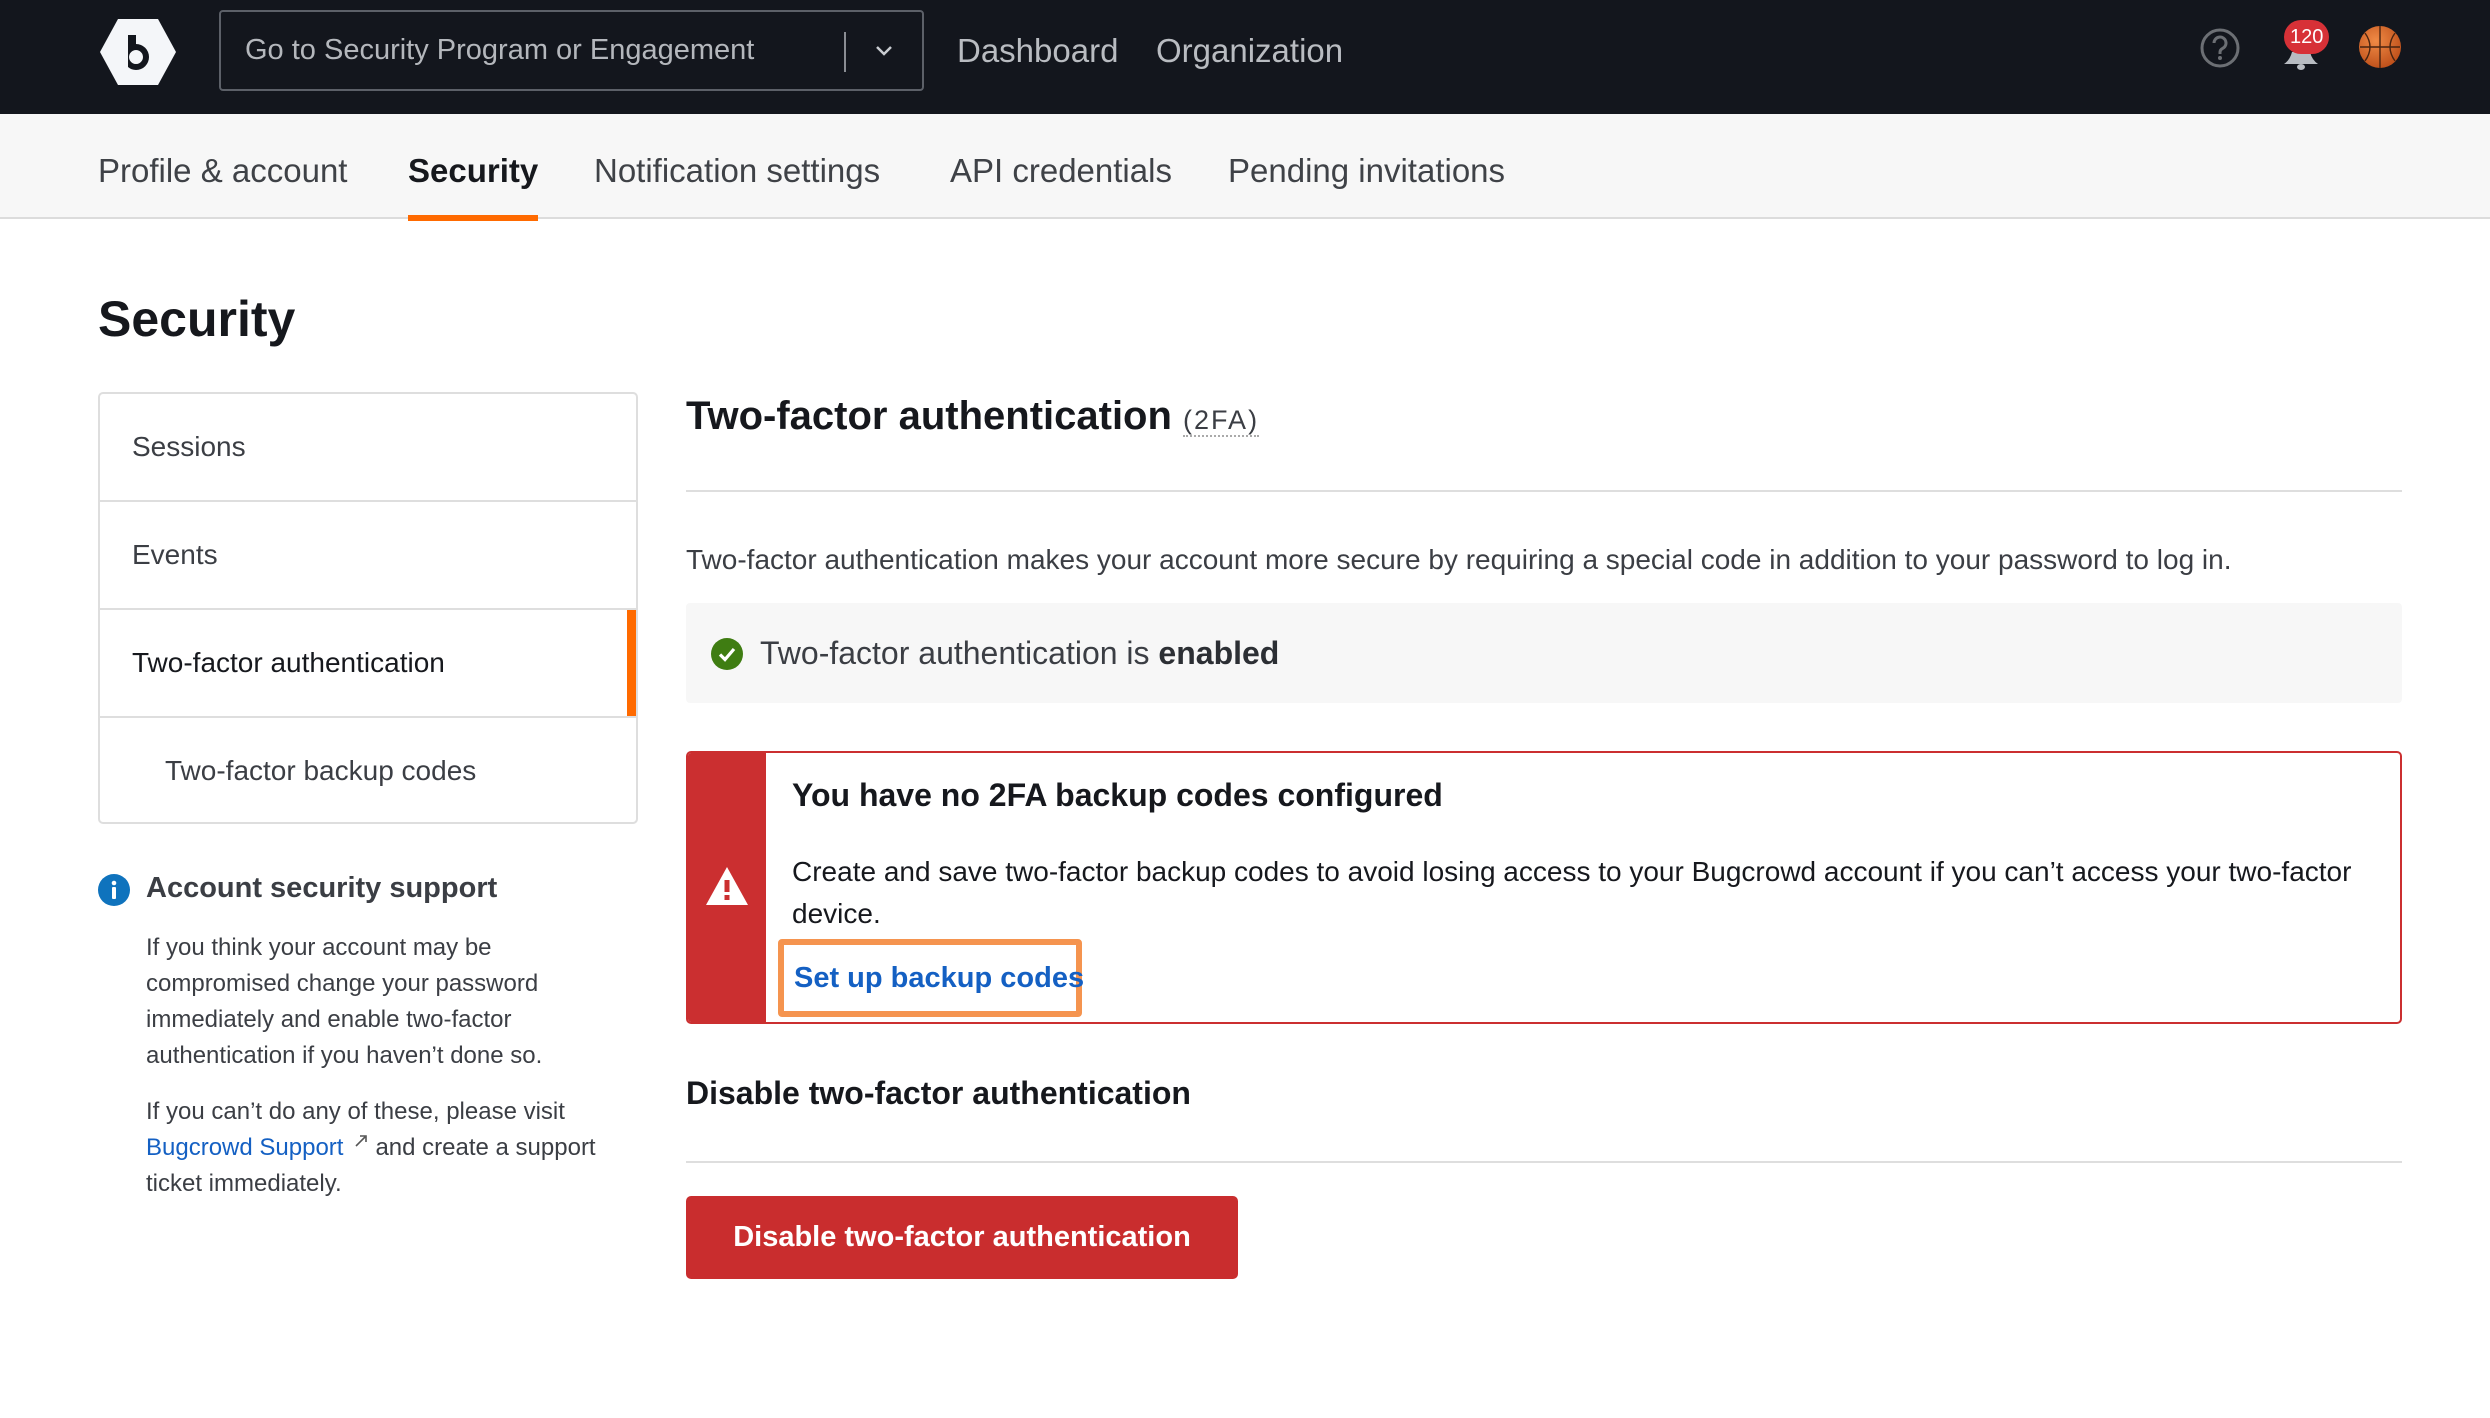  I want to click on status-banner: Two-factor authentication is enabled, so click(1544, 653).